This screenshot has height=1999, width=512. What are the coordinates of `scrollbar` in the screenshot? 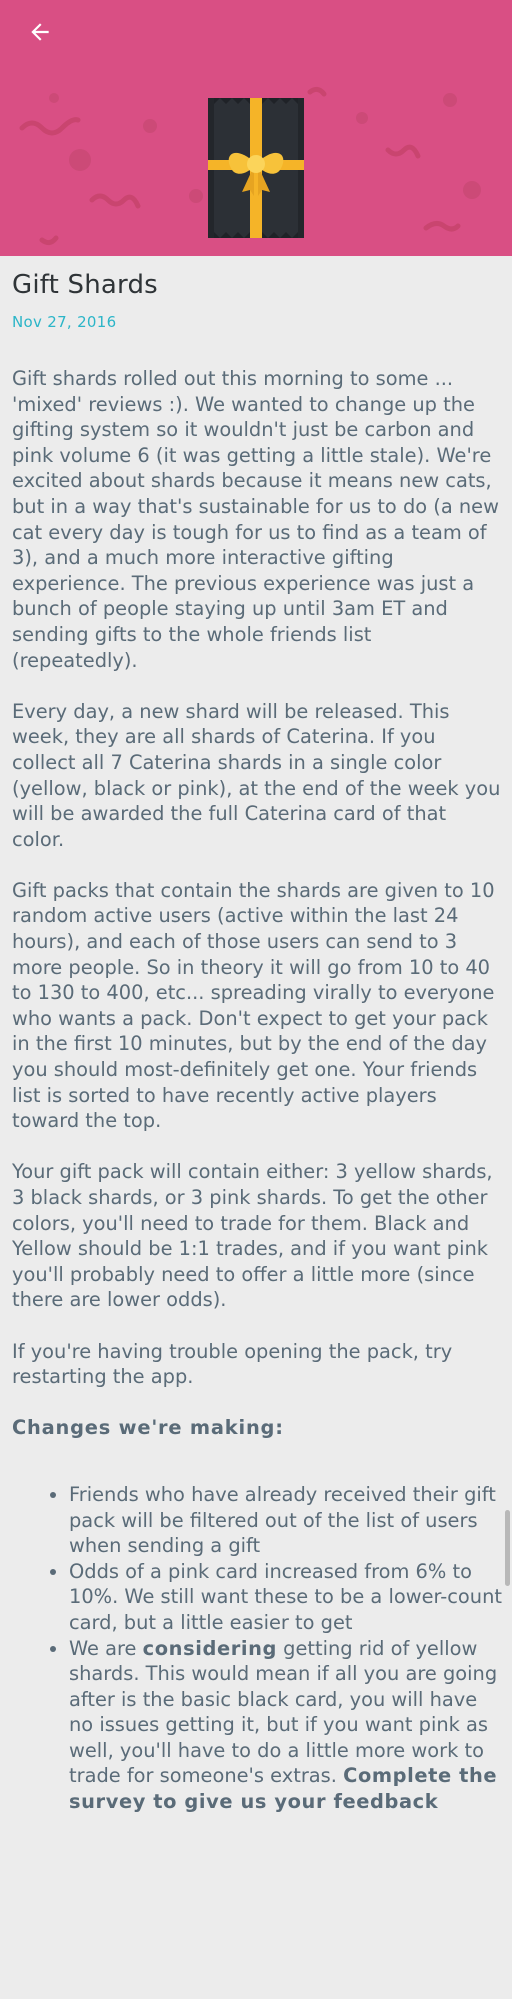 It's located at (507, 1548).